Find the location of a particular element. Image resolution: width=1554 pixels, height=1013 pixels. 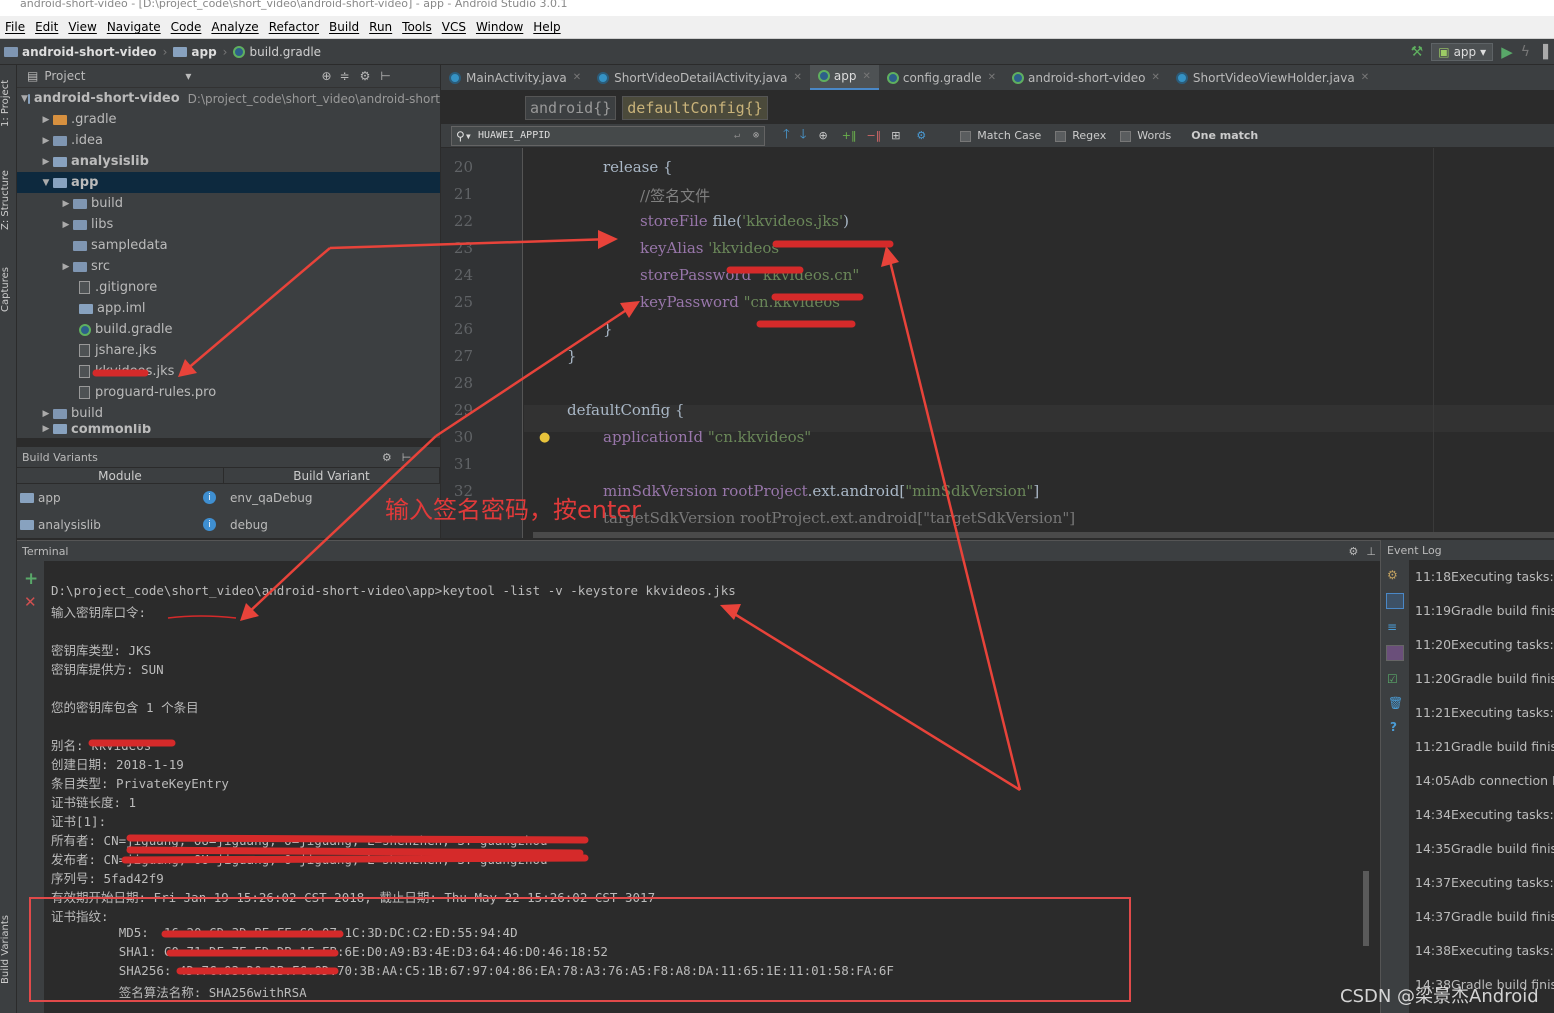

tab-main-activity: MainActivity.java ✕ is located at coordinates (515, 77).